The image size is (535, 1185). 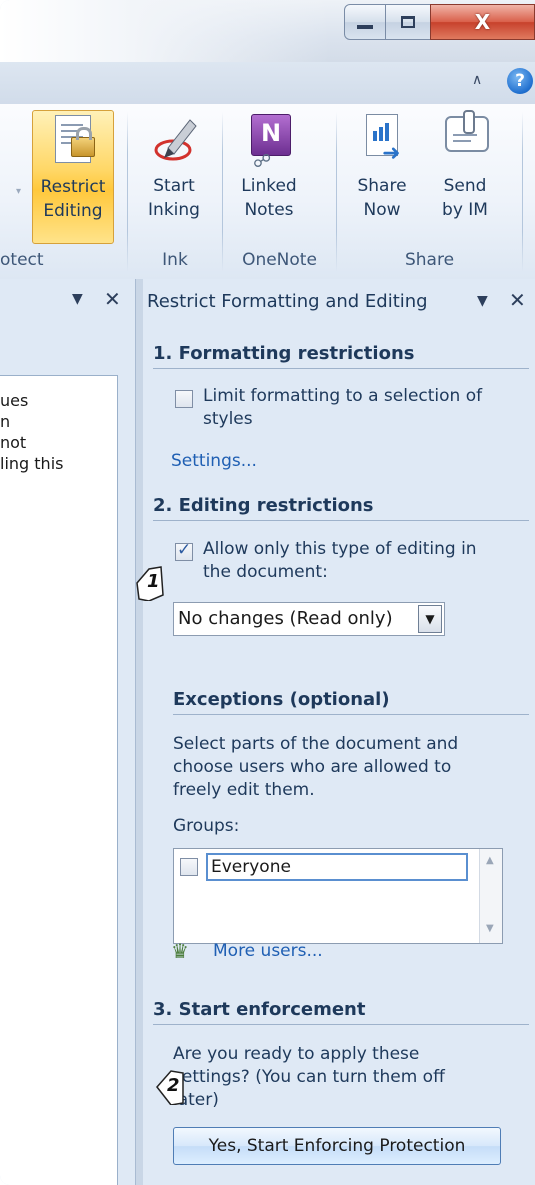 I want to click on editing-restrictions-heading: 2. Editing restrictions, so click(x=341, y=508).